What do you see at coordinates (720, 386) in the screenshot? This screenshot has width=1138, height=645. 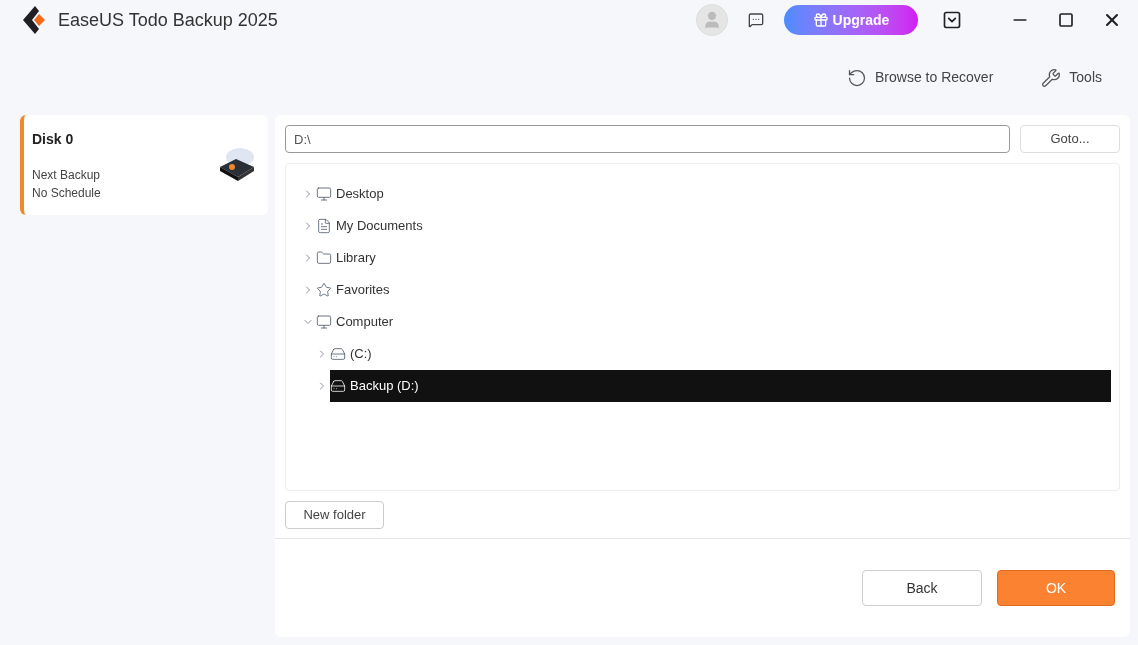 I see `tree-item: Backup (D:)` at bounding box center [720, 386].